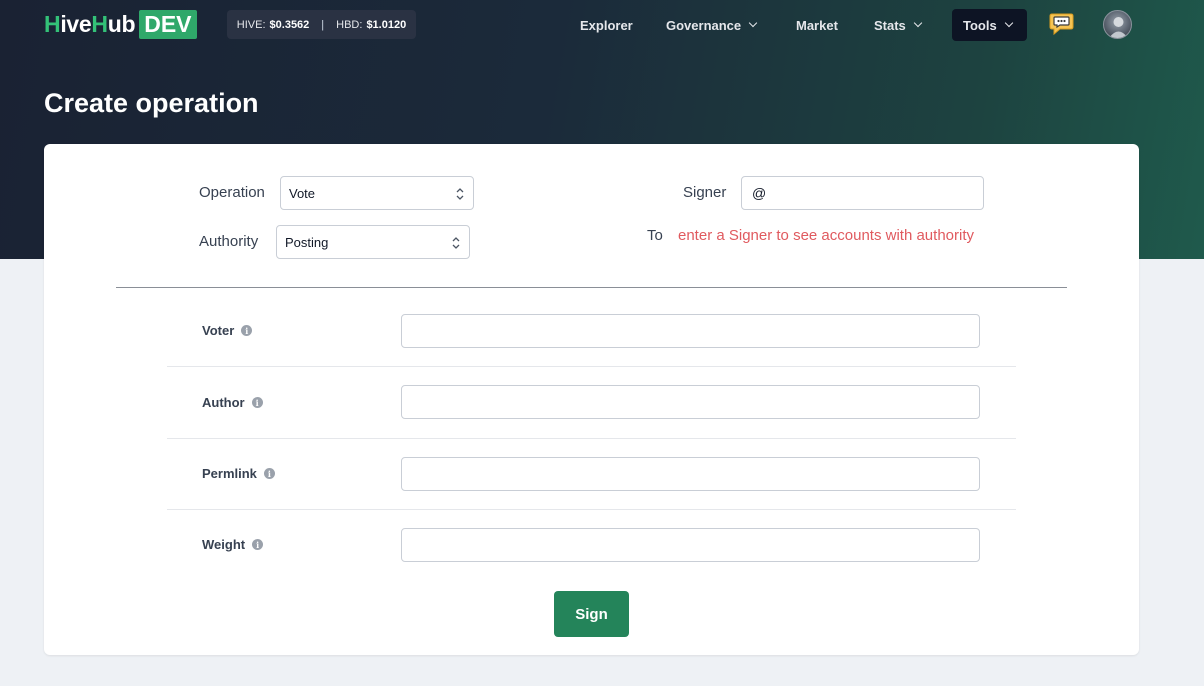 This screenshot has height=686, width=1204. Describe the element at coordinates (302, 193) in the screenshot. I see `operation-select-value: Vote` at that location.